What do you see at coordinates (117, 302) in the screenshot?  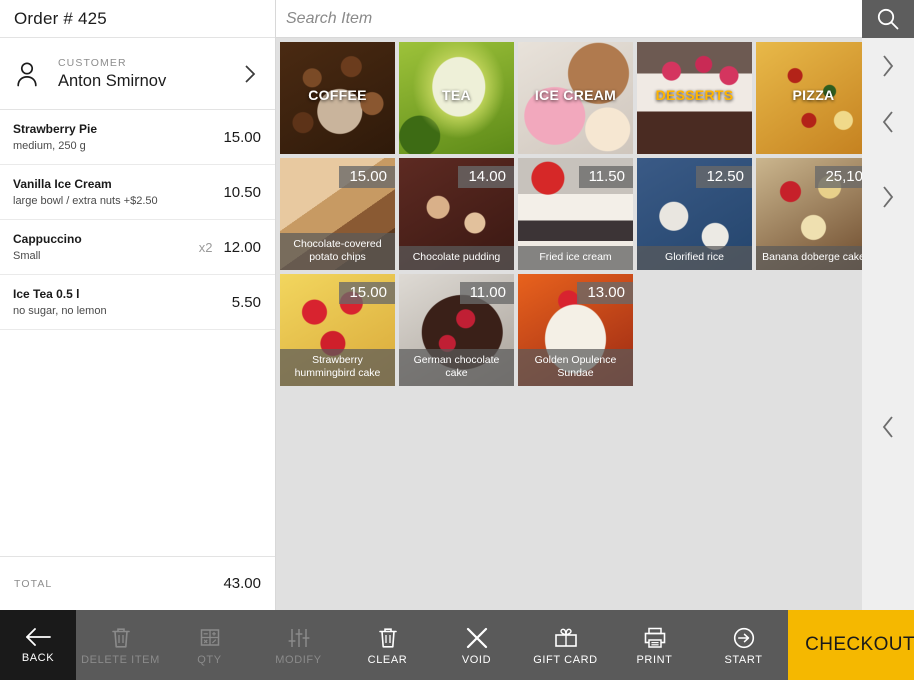 I see `order-item-text: Ice Tea 0.5 l no sugar, no lemon` at bounding box center [117, 302].